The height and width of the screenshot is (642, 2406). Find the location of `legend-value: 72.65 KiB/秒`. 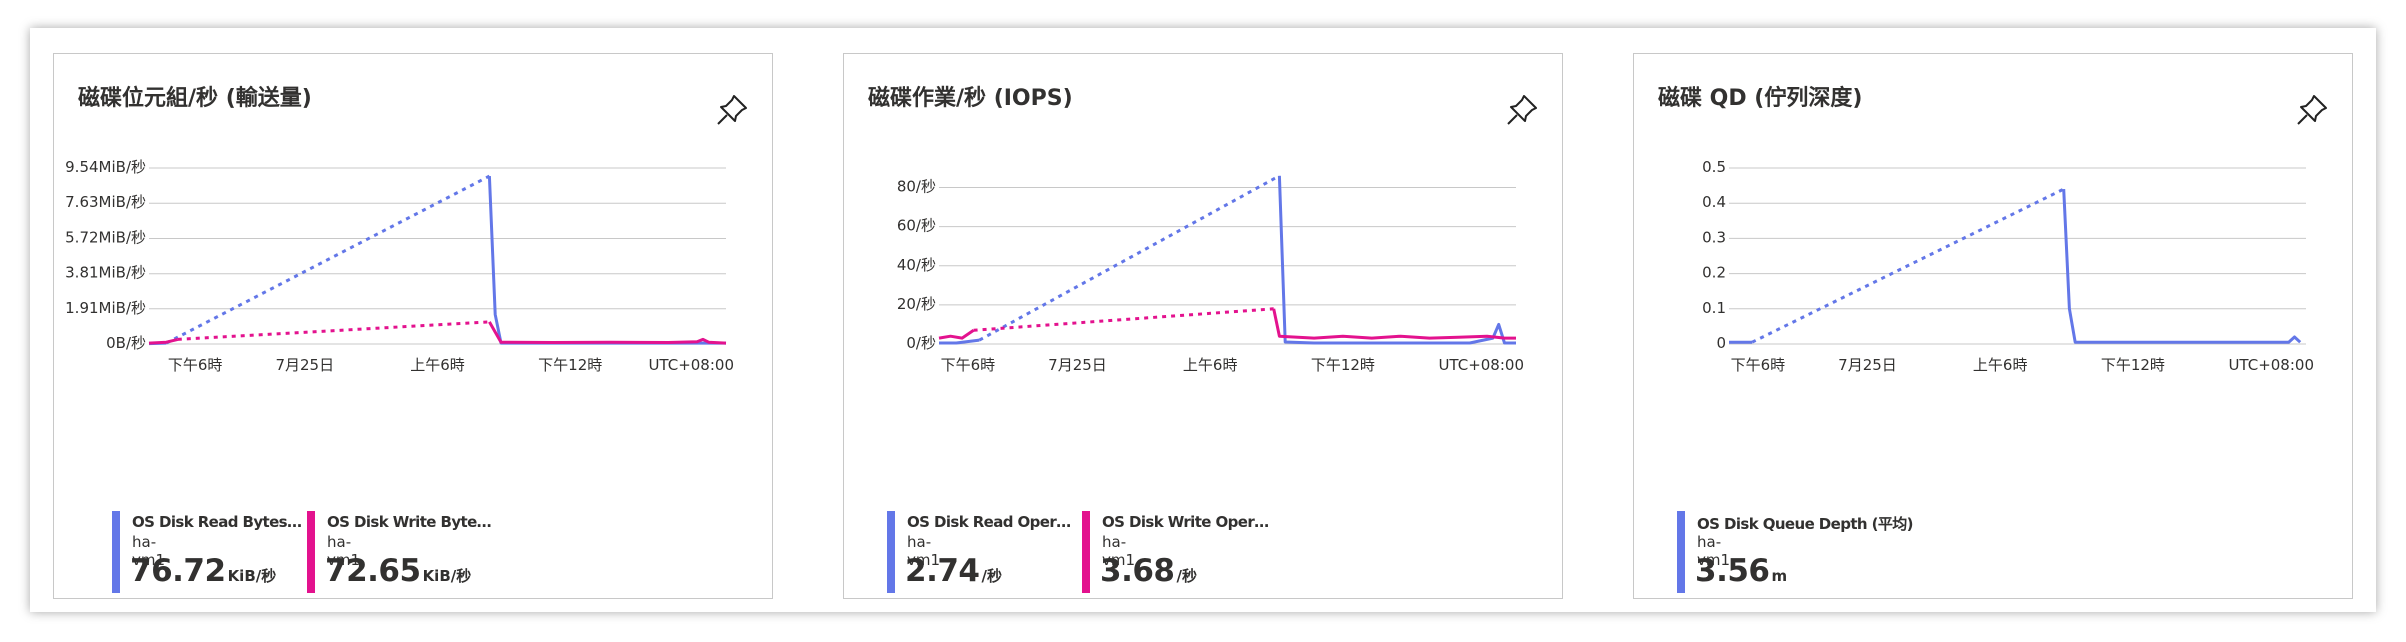

legend-value: 72.65 KiB/秒 is located at coordinates (398, 571).